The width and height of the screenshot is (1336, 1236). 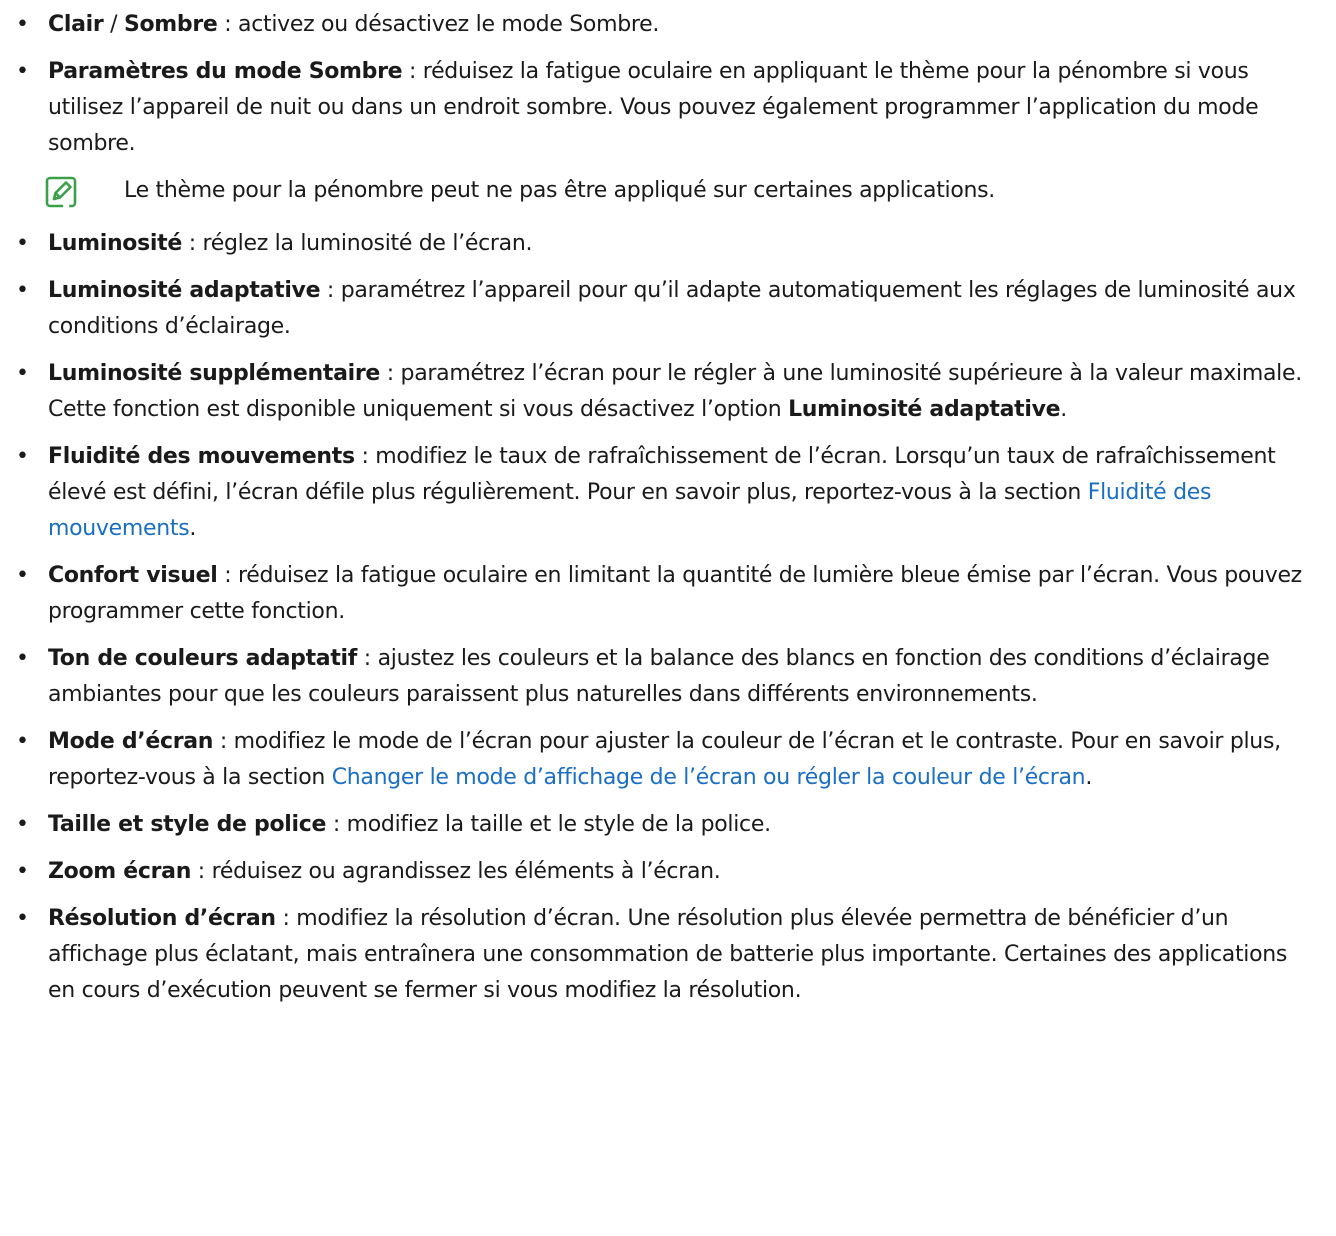 What do you see at coordinates (133, 575) in the screenshot?
I see `term-label: Confort visuel` at bounding box center [133, 575].